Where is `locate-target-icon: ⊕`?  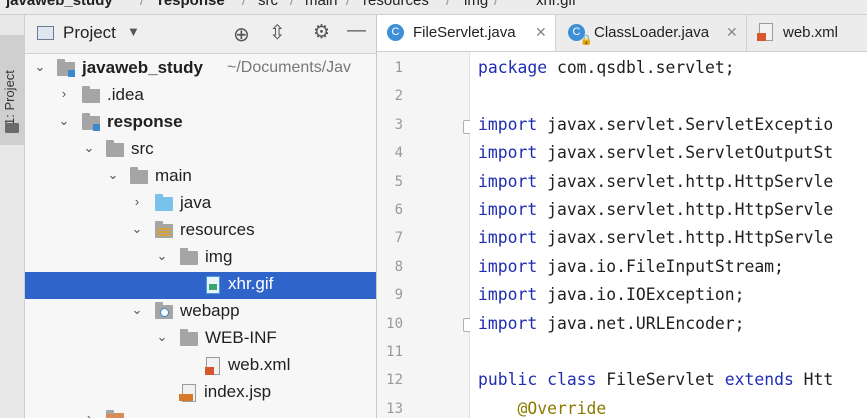
locate-target-icon: ⊕ is located at coordinates (241, 34).